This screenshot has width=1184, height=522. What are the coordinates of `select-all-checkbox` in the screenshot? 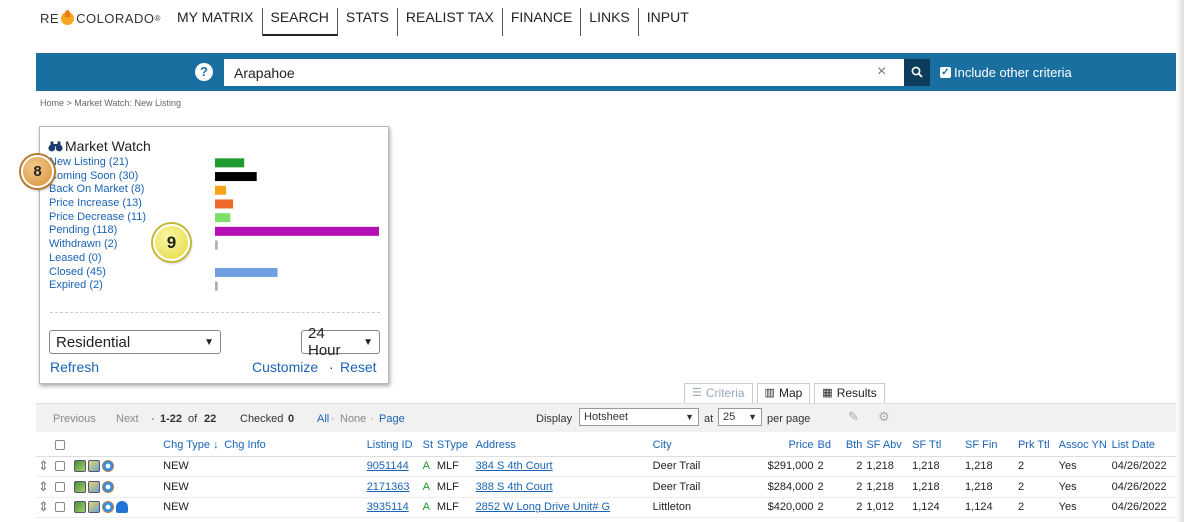 It's located at (60, 445).